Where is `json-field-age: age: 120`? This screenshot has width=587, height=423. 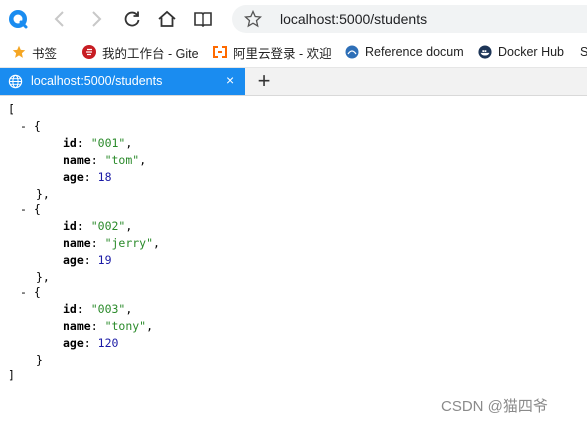 json-field-age: age: 120 is located at coordinates (91, 343).